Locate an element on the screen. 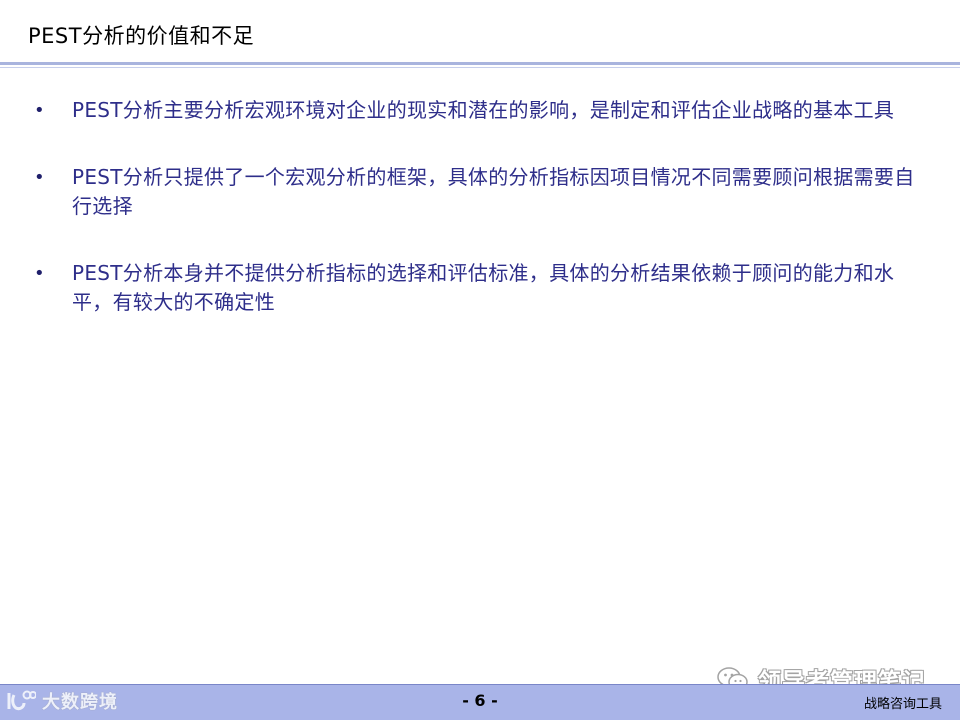 The height and width of the screenshot is (720, 960). footer-right-label: 战略咨询工具 is located at coordinates (902, 704).